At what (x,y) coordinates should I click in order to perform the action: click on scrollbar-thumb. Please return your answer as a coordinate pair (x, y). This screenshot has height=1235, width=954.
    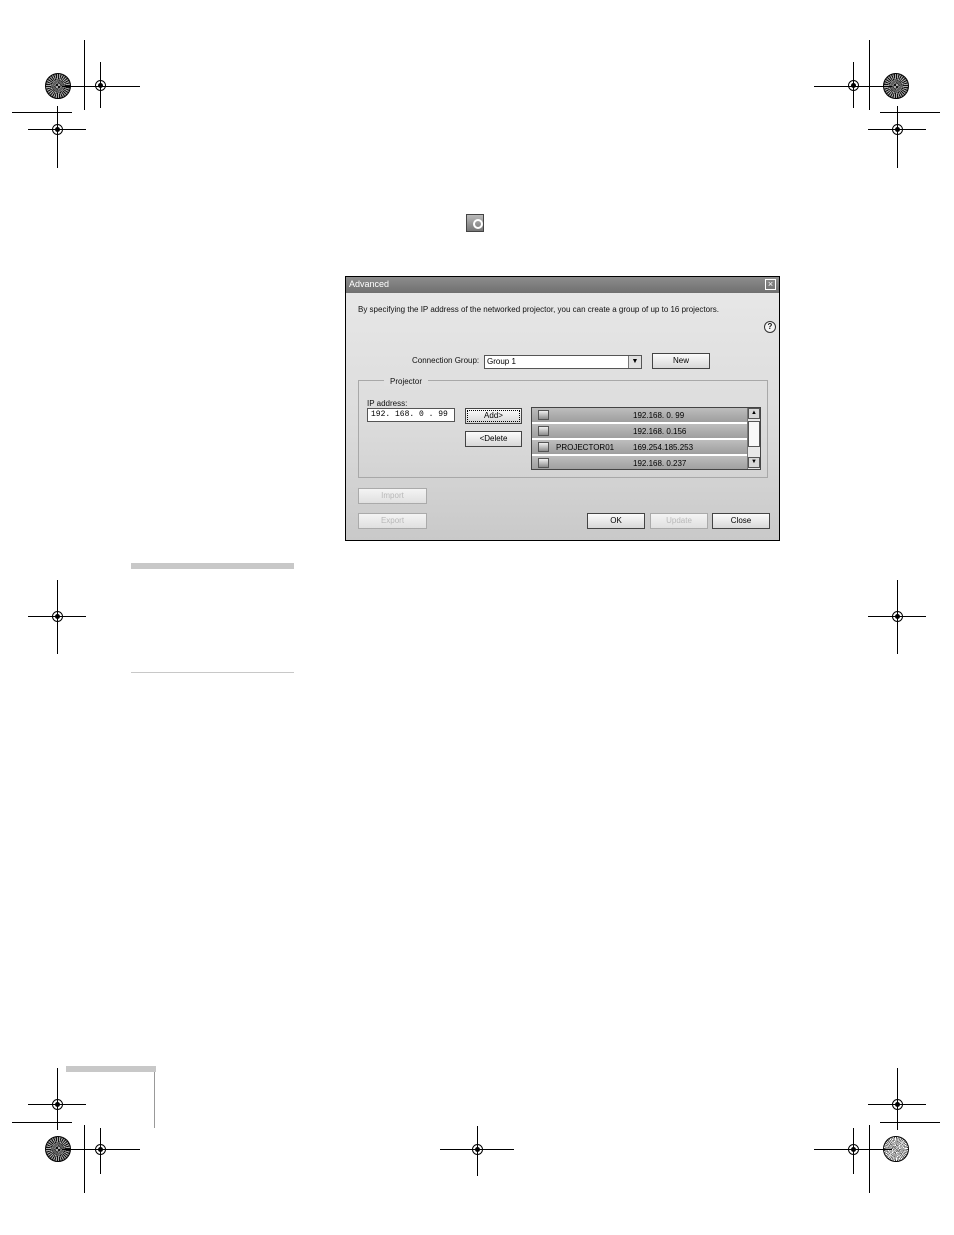
    Looking at the image, I should click on (754, 434).